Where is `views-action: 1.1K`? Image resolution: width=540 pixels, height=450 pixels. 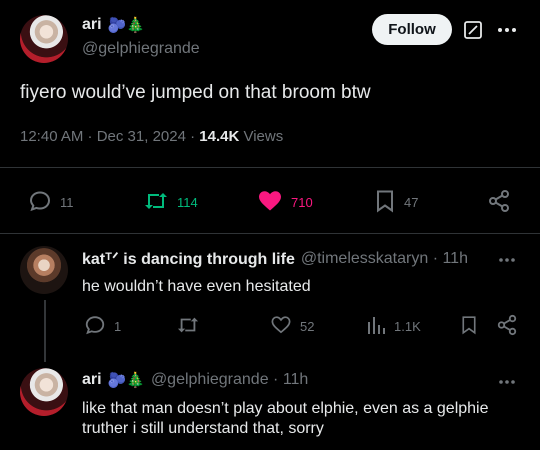
views-action: 1.1K is located at coordinates (393, 326).